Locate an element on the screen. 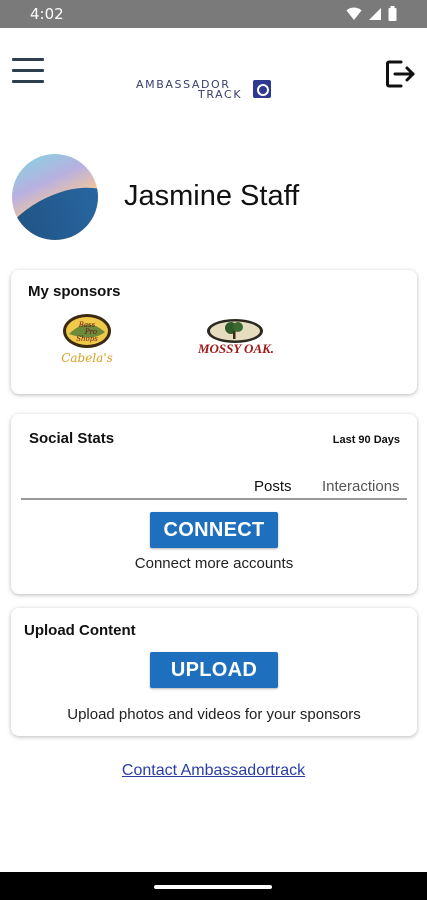  sponsors-title: My sponsors is located at coordinates (74, 291).